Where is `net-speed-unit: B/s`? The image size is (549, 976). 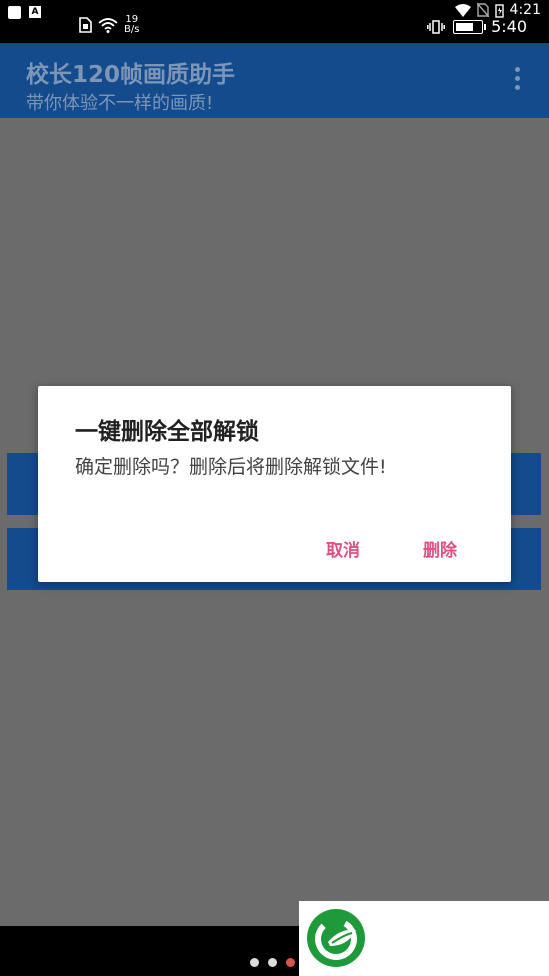 net-speed-unit: B/s is located at coordinates (132, 29).